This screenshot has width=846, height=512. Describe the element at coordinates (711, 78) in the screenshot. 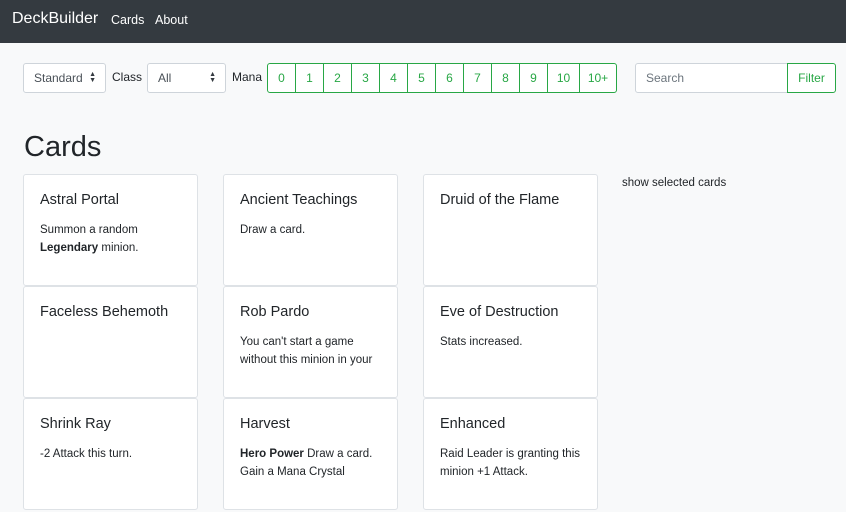

I see `search-input` at that location.